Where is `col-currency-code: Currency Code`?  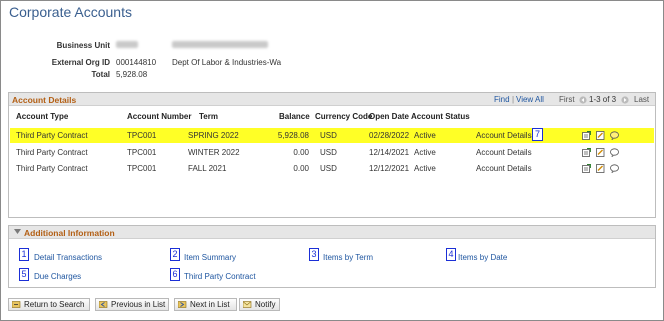 col-currency-code: Currency Code is located at coordinates (344, 116).